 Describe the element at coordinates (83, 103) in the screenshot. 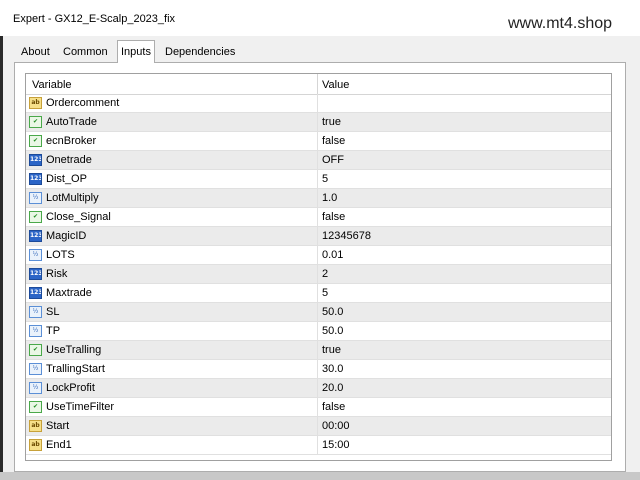

I see `variable-name: Ordercomment` at that location.